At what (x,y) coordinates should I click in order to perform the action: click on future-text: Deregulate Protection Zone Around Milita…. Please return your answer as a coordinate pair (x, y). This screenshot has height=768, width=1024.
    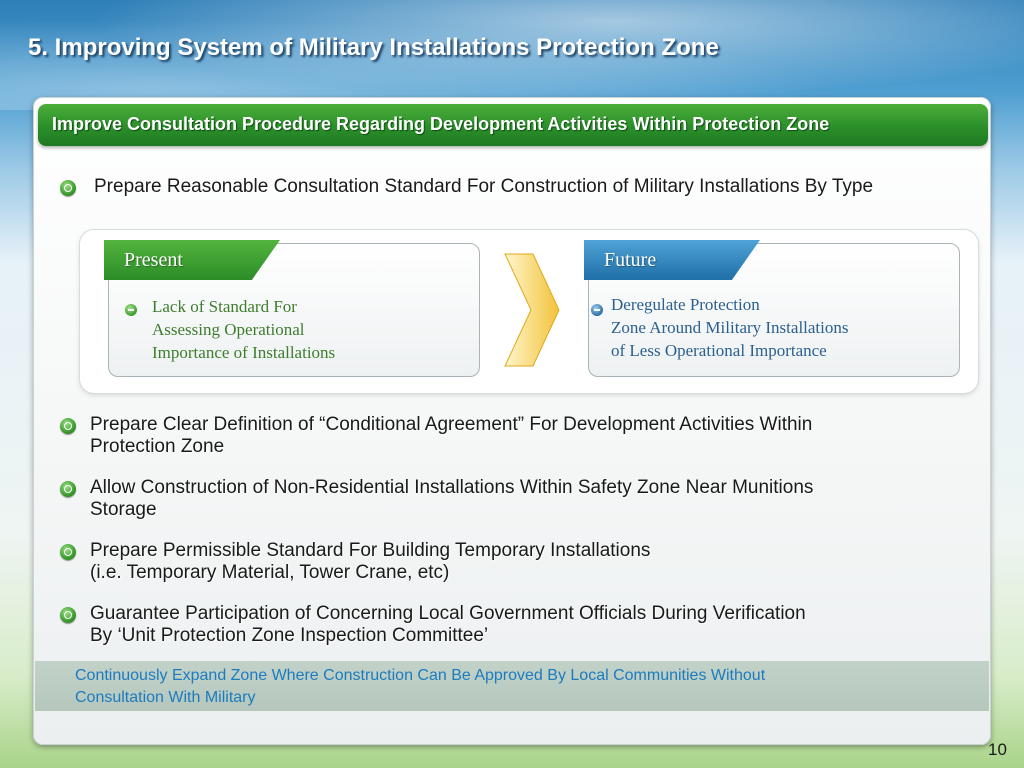
    Looking at the image, I should click on (730, 327).